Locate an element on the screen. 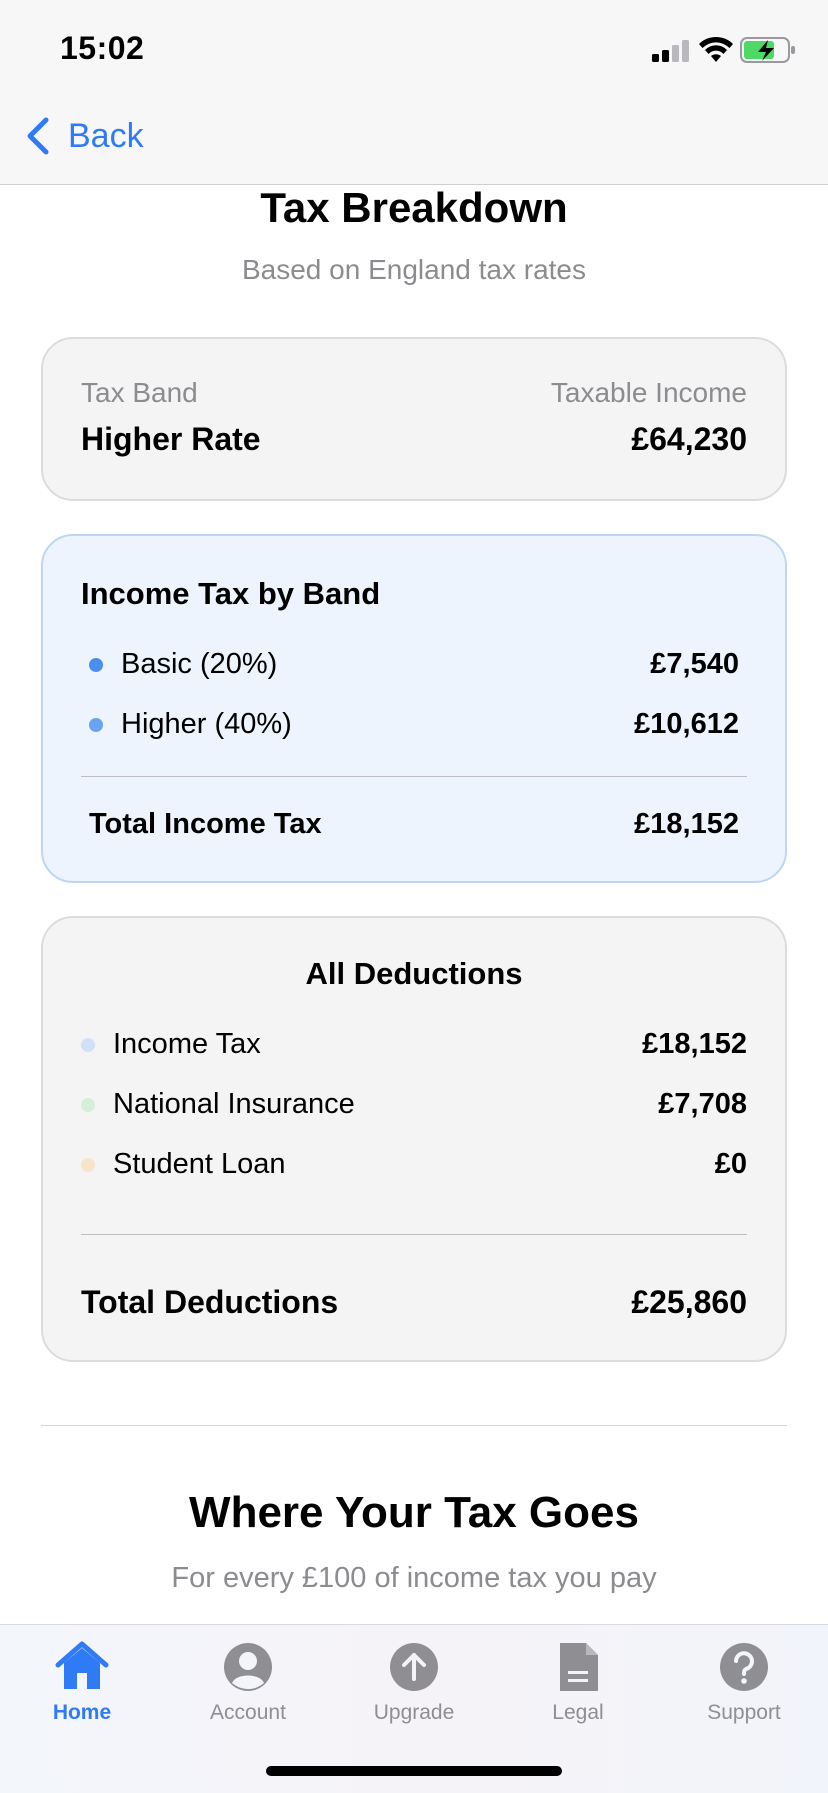 The height and width of the screenshot is (1793, 828). chevron-left-icon is located at coordinates (38, 136).